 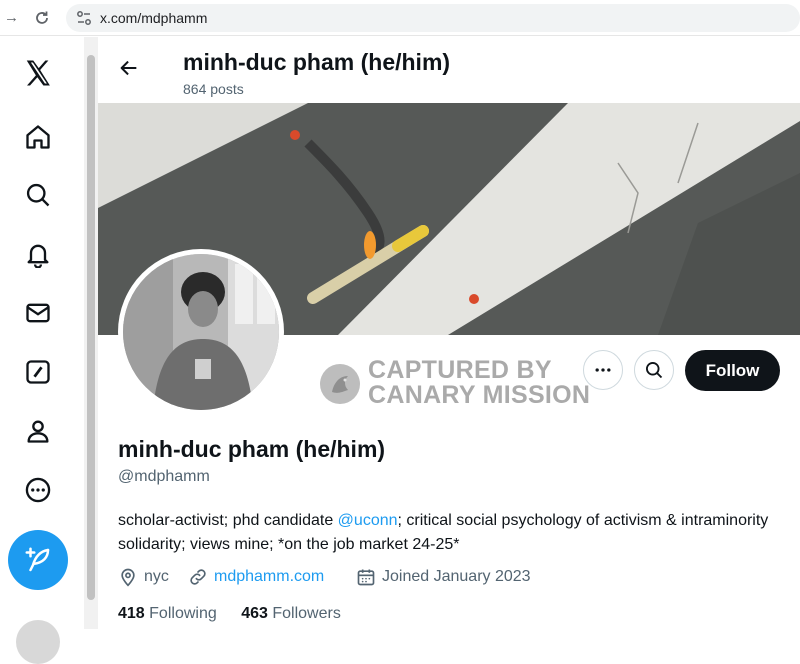 I want to click on profile-header: minh-duc pham (he/him) 864 posts, so click(x=449, y=70).